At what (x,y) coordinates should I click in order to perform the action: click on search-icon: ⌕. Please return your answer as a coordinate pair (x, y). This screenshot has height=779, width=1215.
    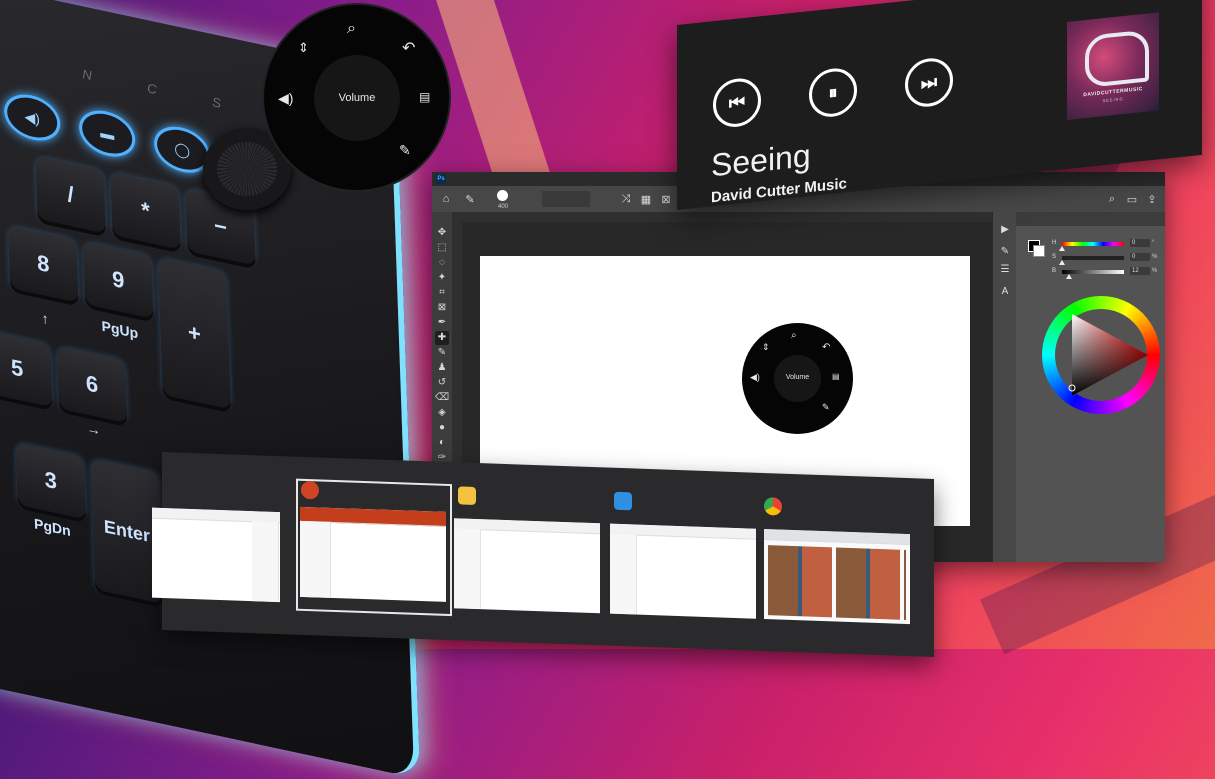
    Looking at the image, I should click on (1112, 199).